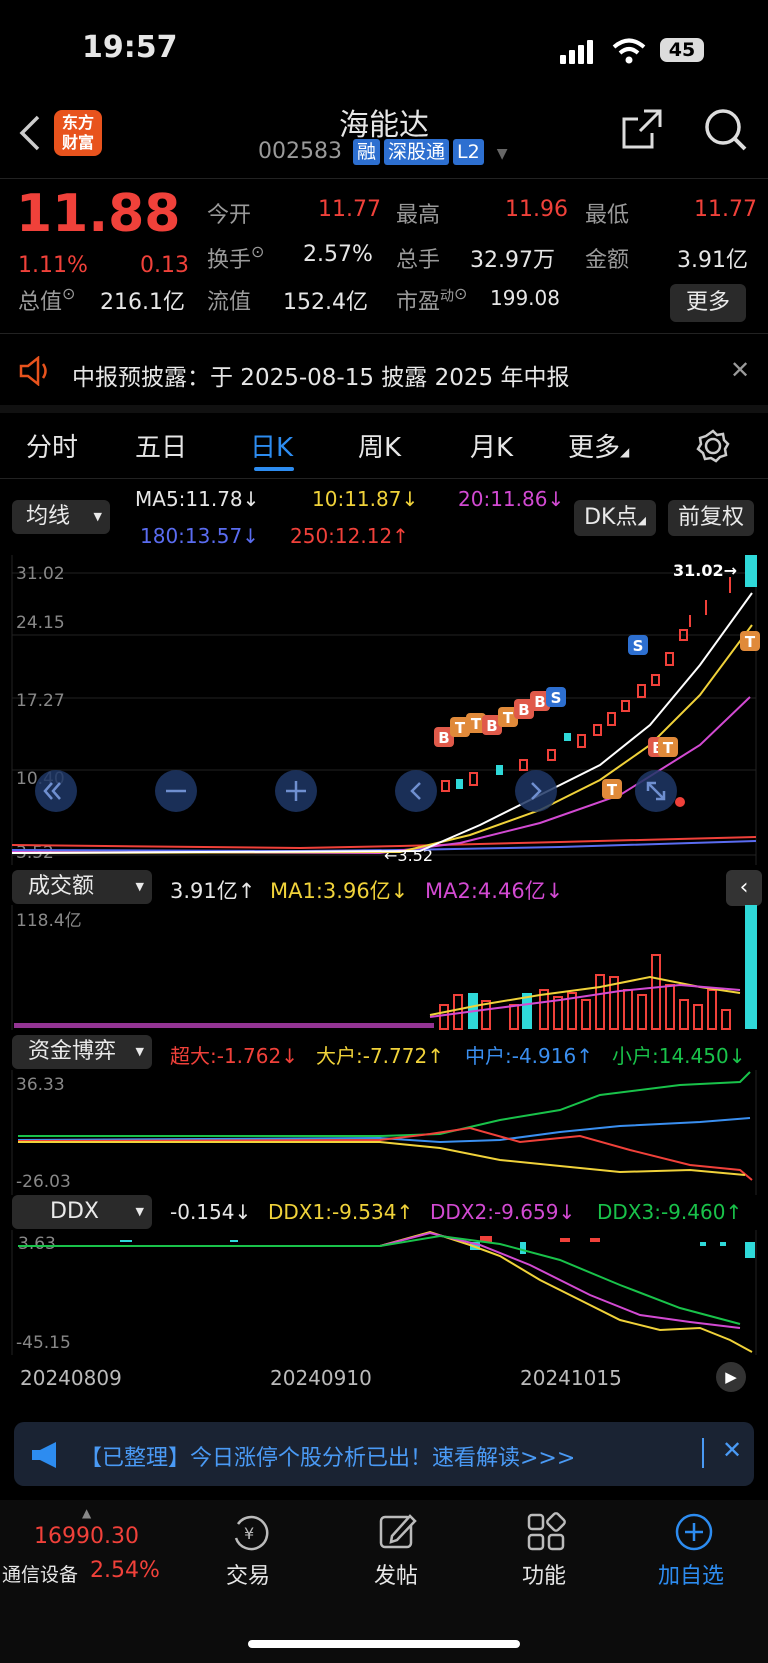 This screenshot has width=768, height=1663. Describe the element at coordinates (356, 791) in the screenshot. I see `chart-nav-buttons` at that location.